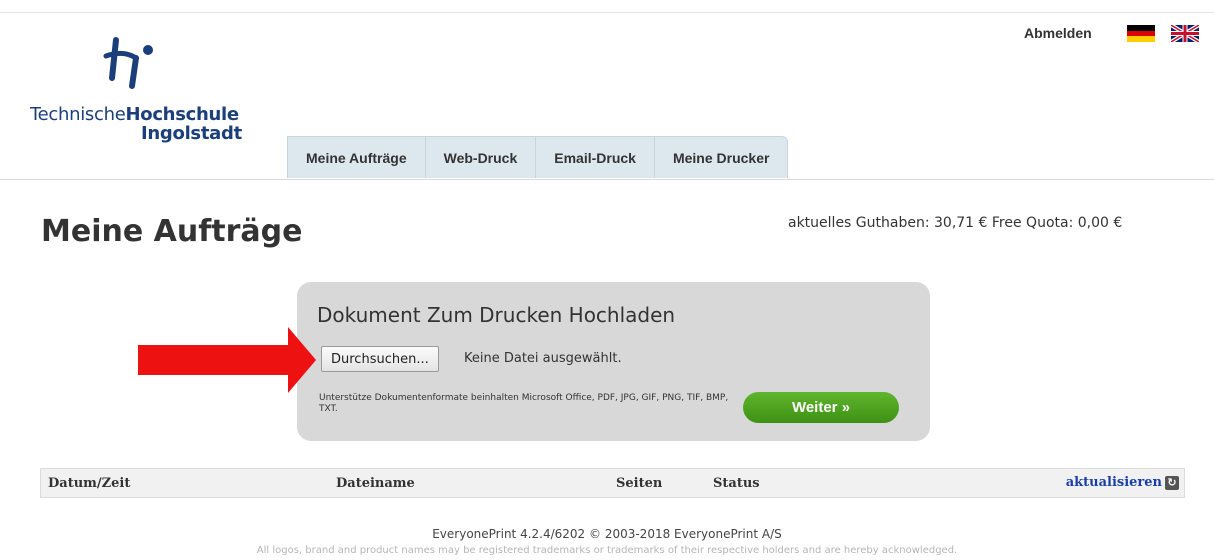  What do you see at coordinates (1141, 33) in the screenshot?
I see `de-flag-icon` at bounding box center [1141, 33].